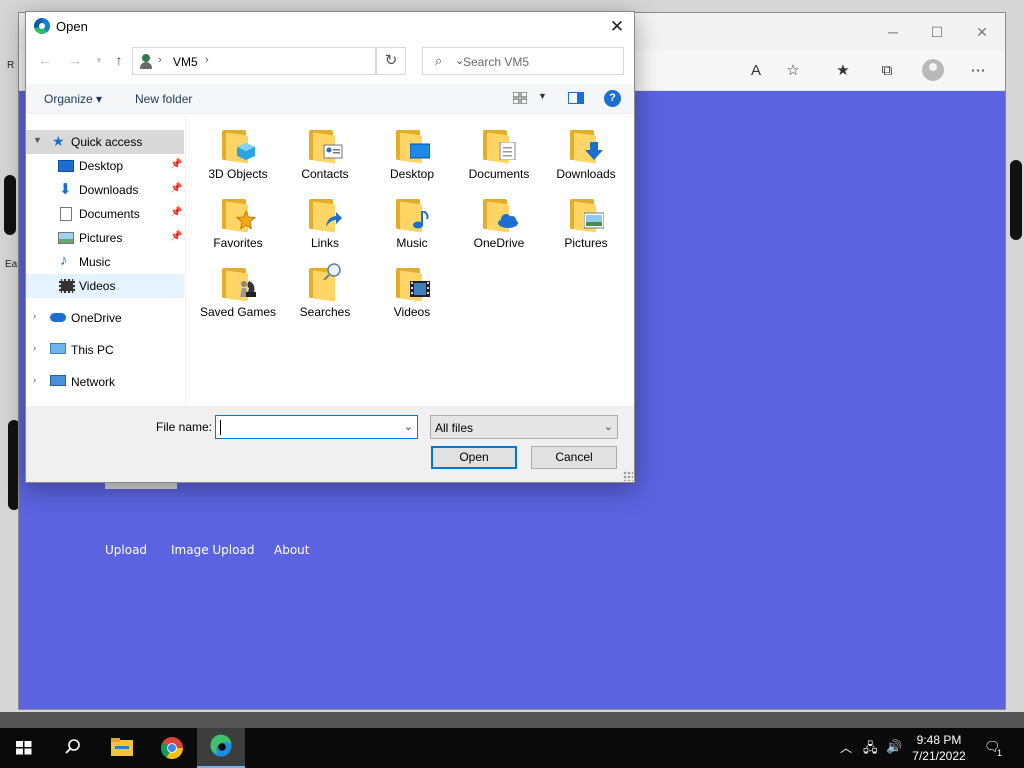 This screenshot has width=1024, height=768. What do you see at coordinates (391, 61) in the screenshot?
I see `refresh-icon: ↻` at bounding box center [391, 61].